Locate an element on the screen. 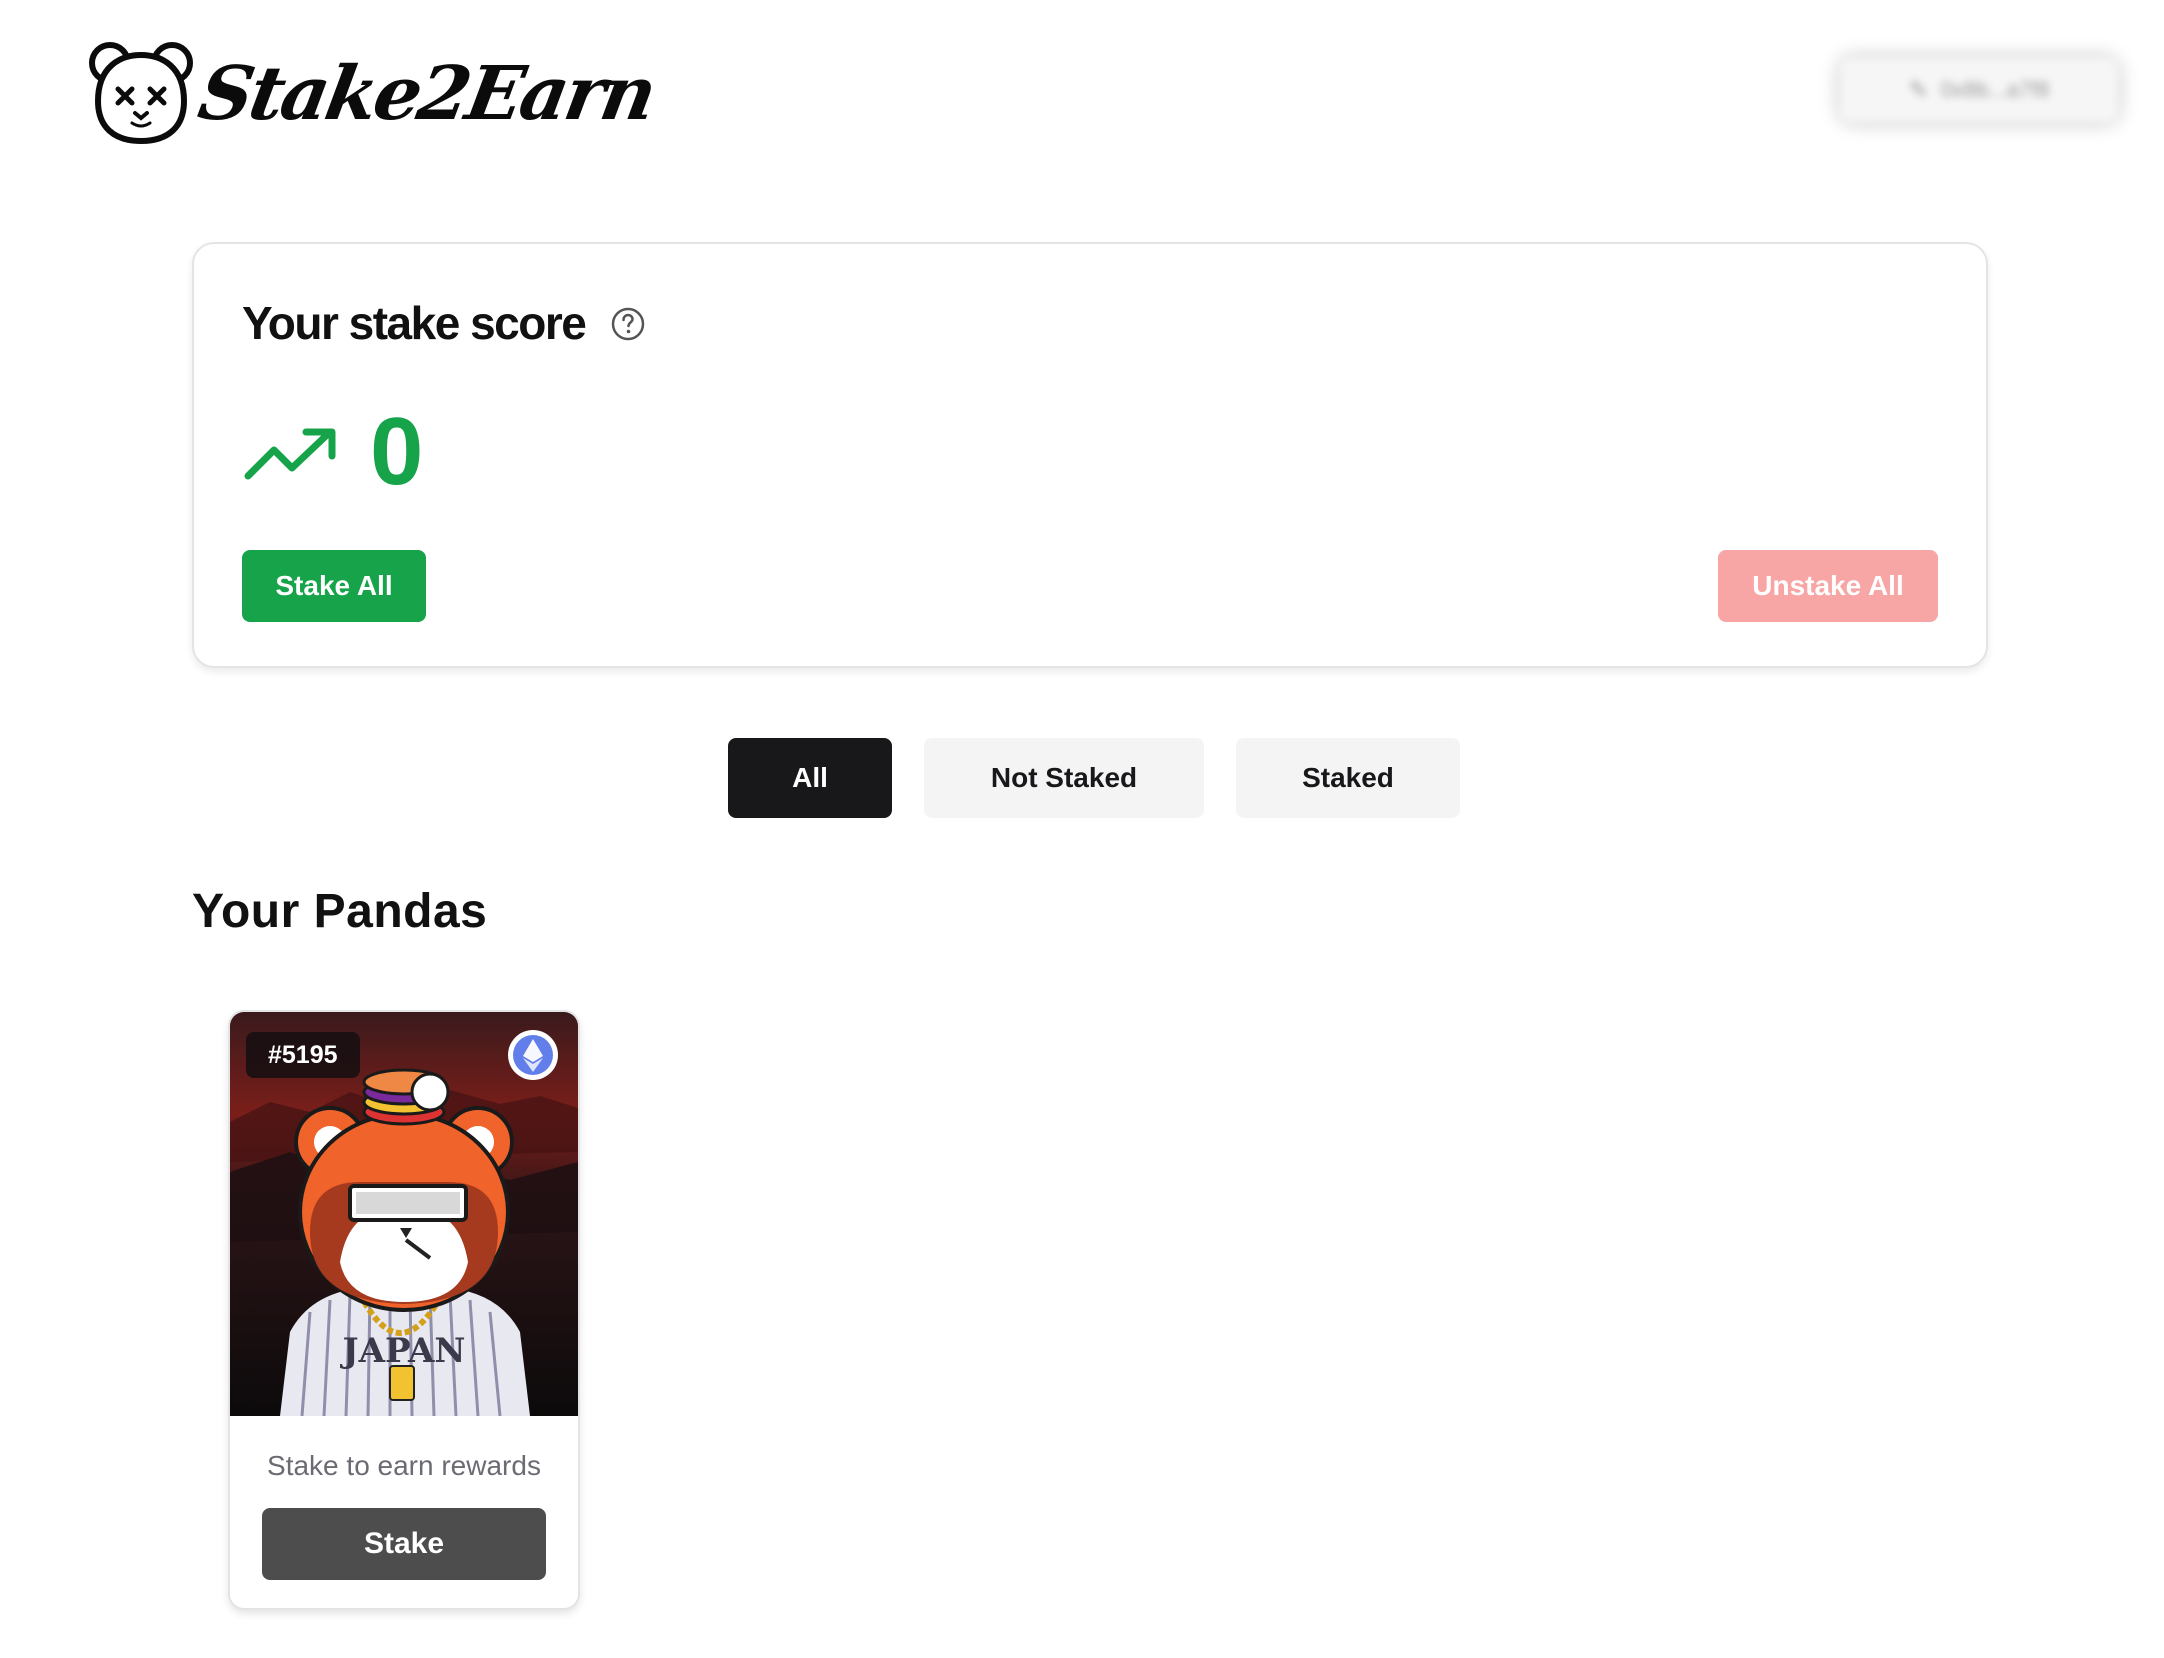 This screenshot has height=1658, width=2164. wallet-button: ✎ 0x8b...a7f8 is located at coordinates (1979, 90).